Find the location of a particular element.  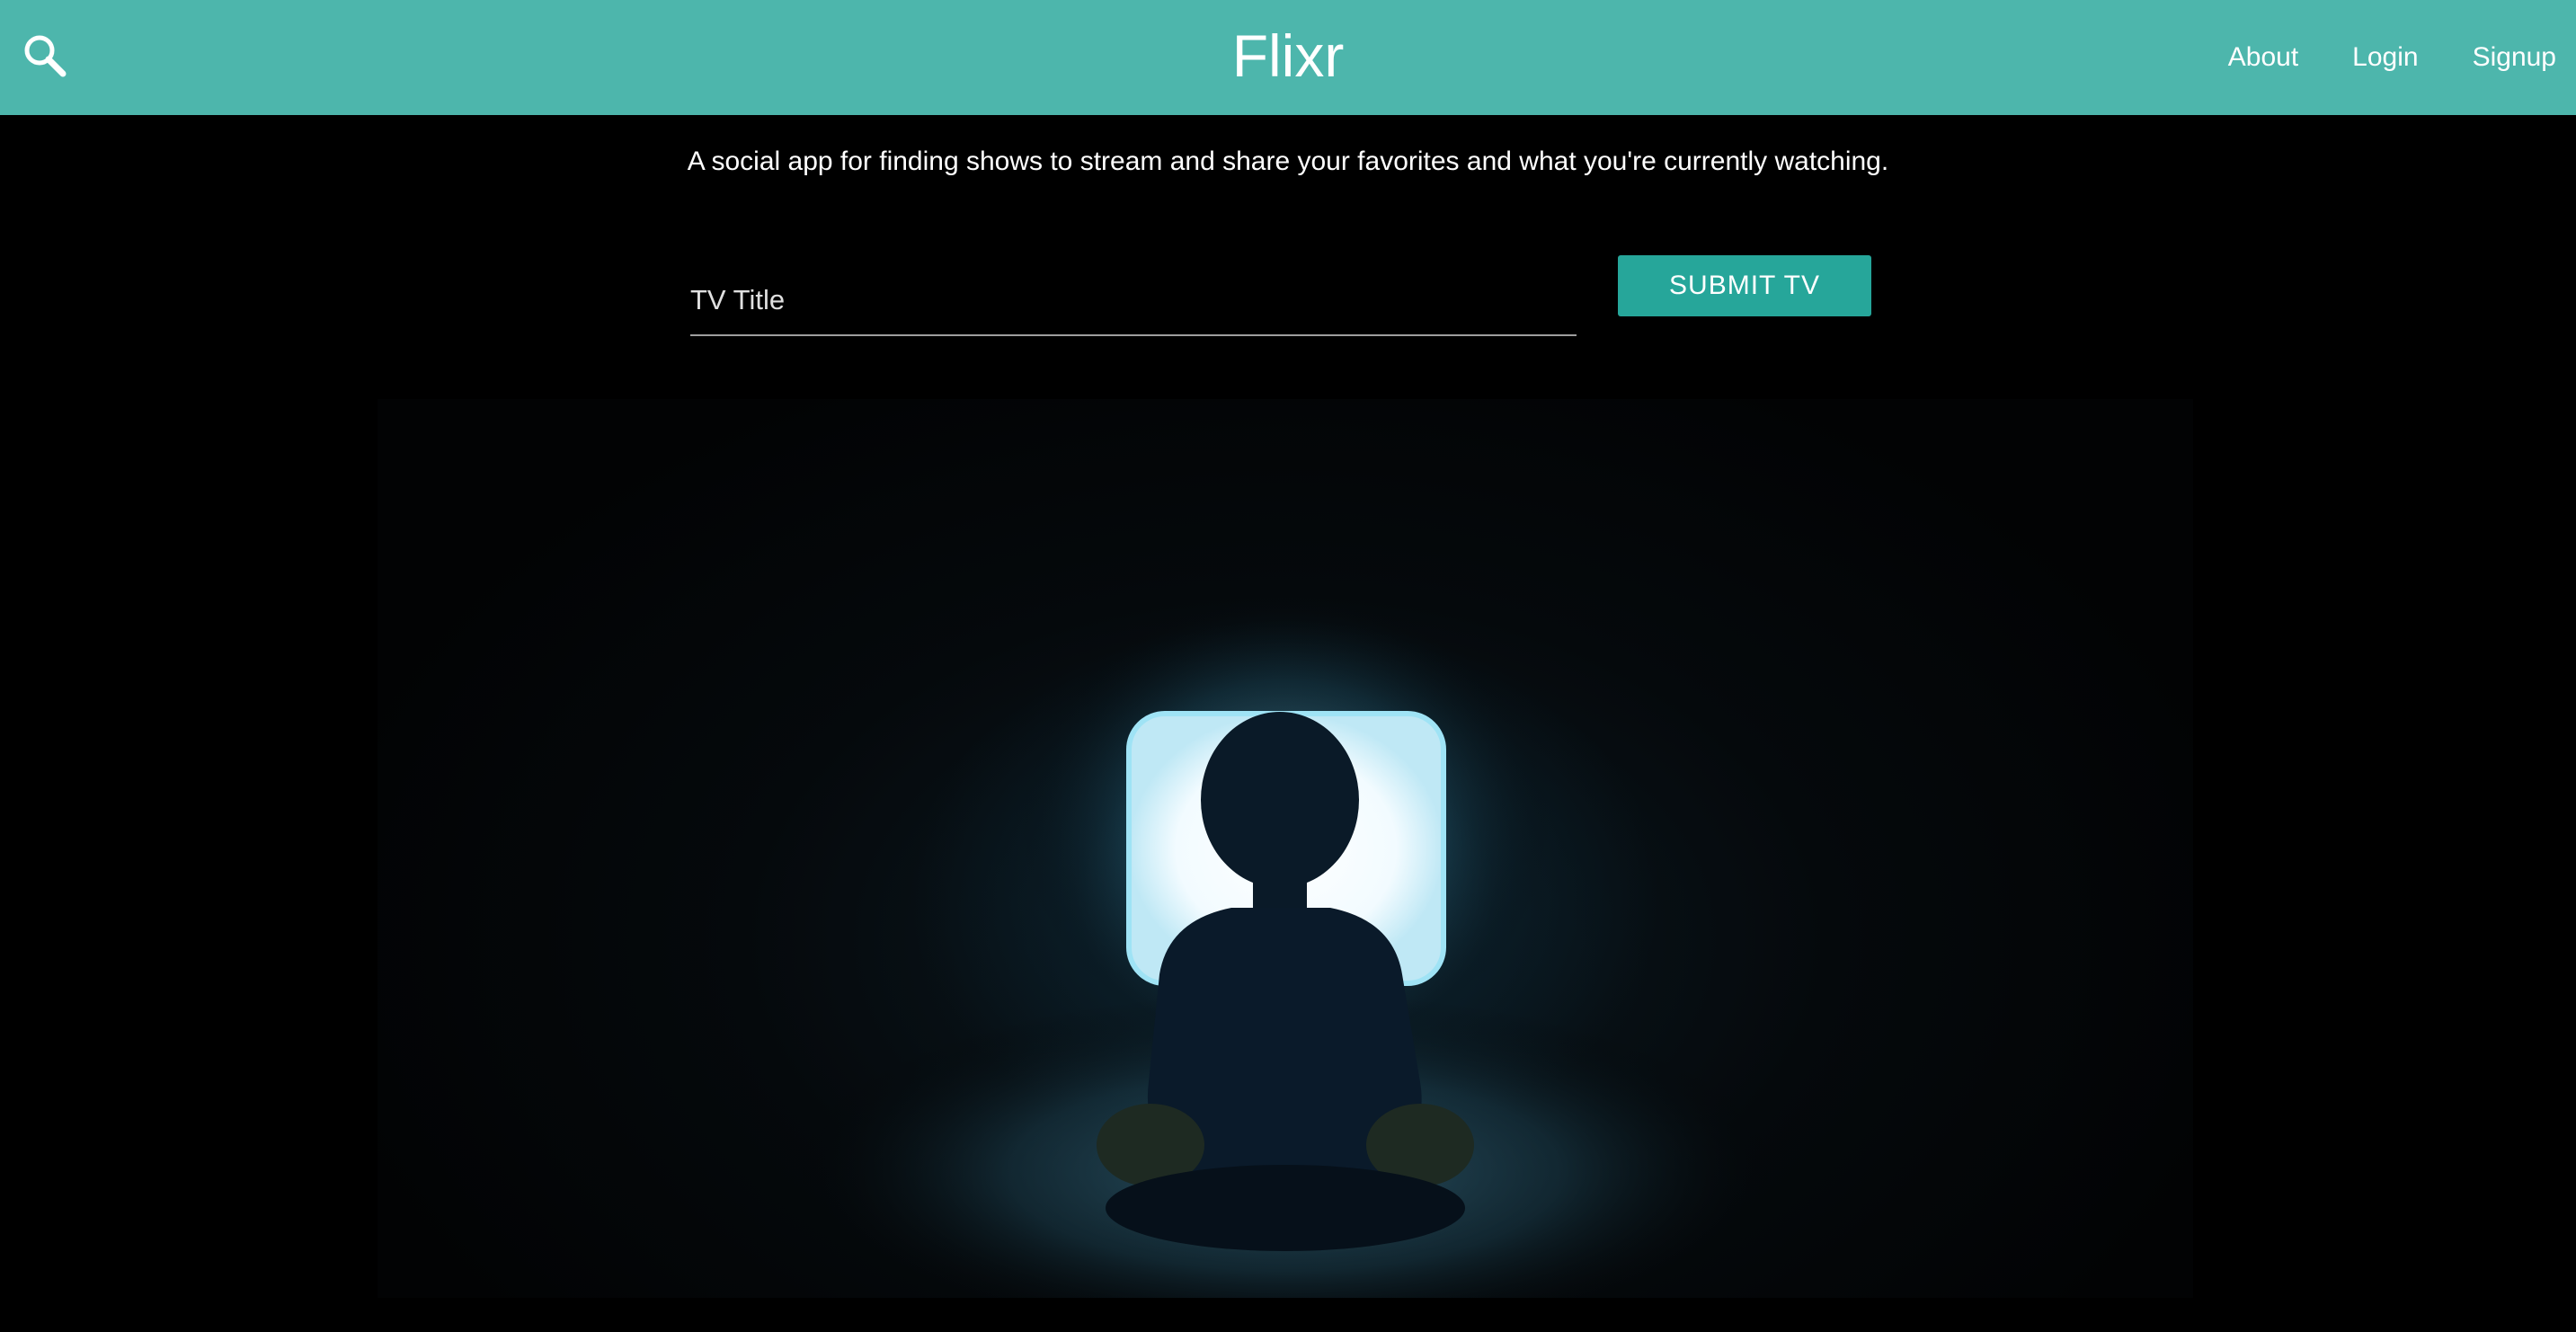

nav-links: About Login Signup is located at coordinates (2365, 57).